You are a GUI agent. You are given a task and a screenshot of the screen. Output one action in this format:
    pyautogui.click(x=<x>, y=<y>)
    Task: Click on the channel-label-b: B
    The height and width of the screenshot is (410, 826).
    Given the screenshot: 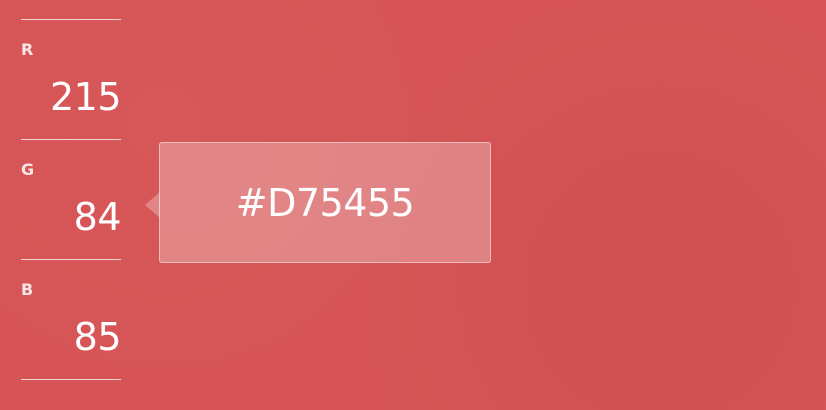 What is the action you would take?
    pyautogui.click(x=27, y=289)
    